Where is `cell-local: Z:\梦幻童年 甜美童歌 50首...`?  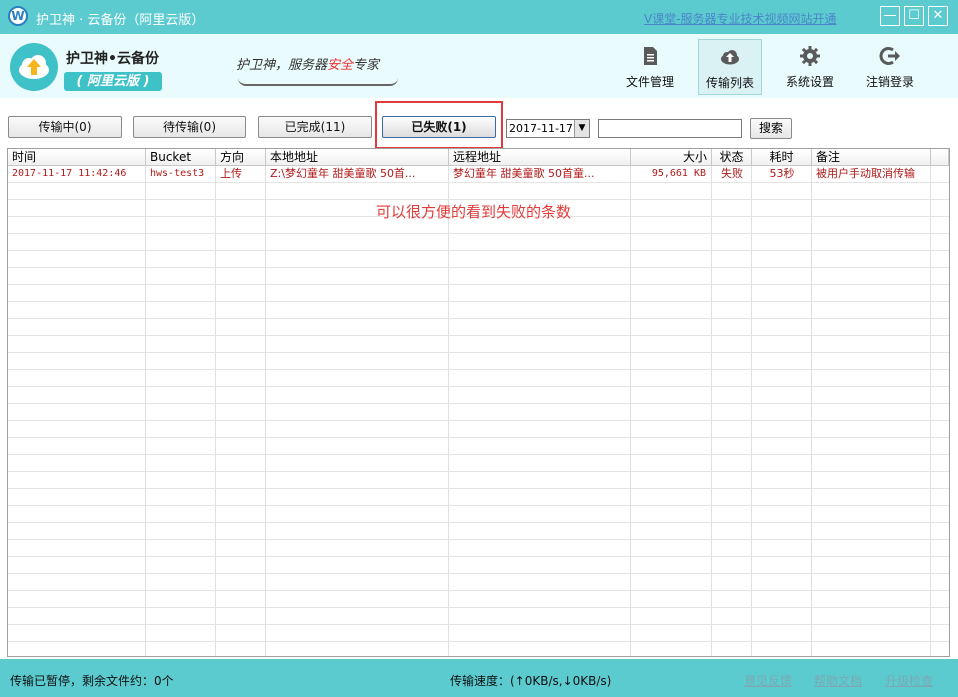
cell-local: Z:\梦幻童年 甜美童歌 50首... is located at coordinates (343, 173).